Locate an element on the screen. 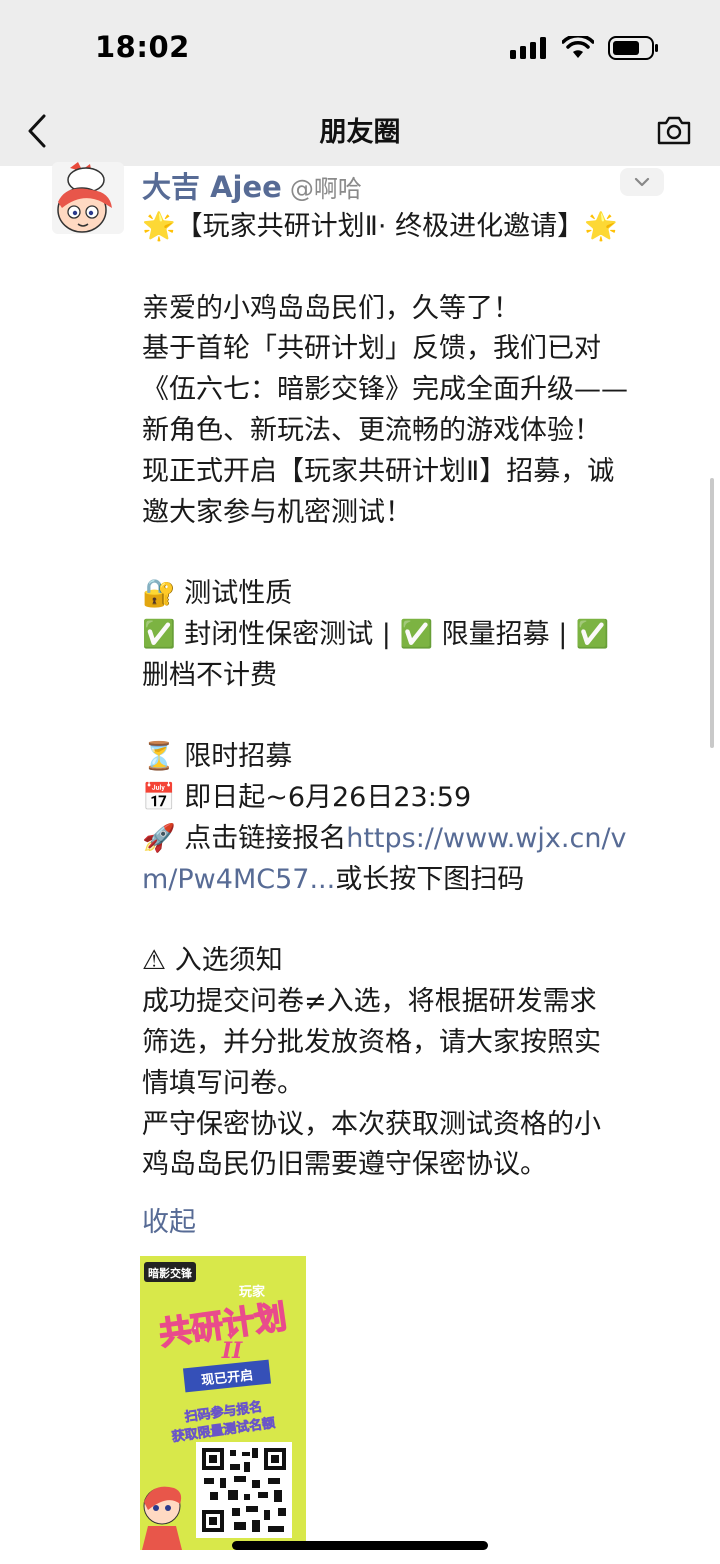 The image size is (720, 1564). battery-icon is located at coordinates (633, 48).